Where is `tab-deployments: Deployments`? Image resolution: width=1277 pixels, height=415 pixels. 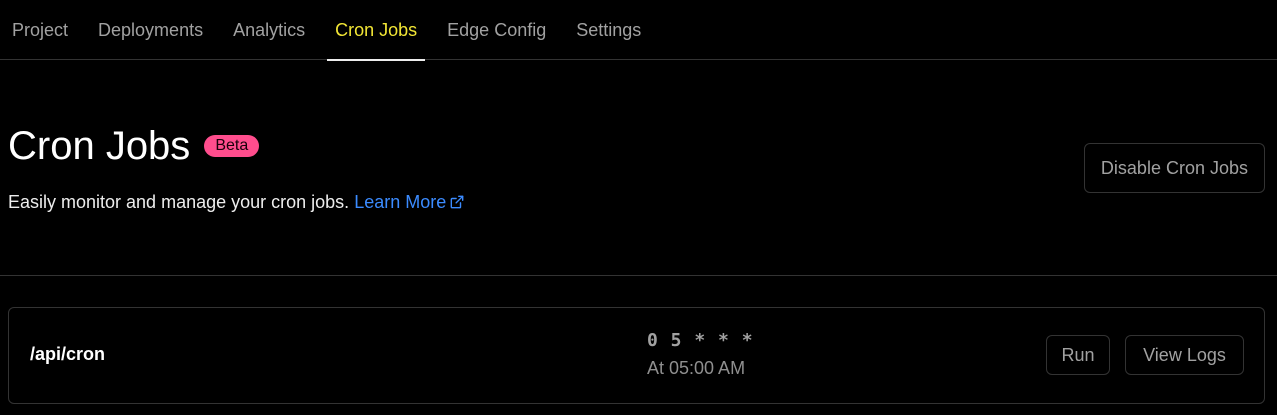
tab-deployments: Deployments is located at coordinates (150, 30).